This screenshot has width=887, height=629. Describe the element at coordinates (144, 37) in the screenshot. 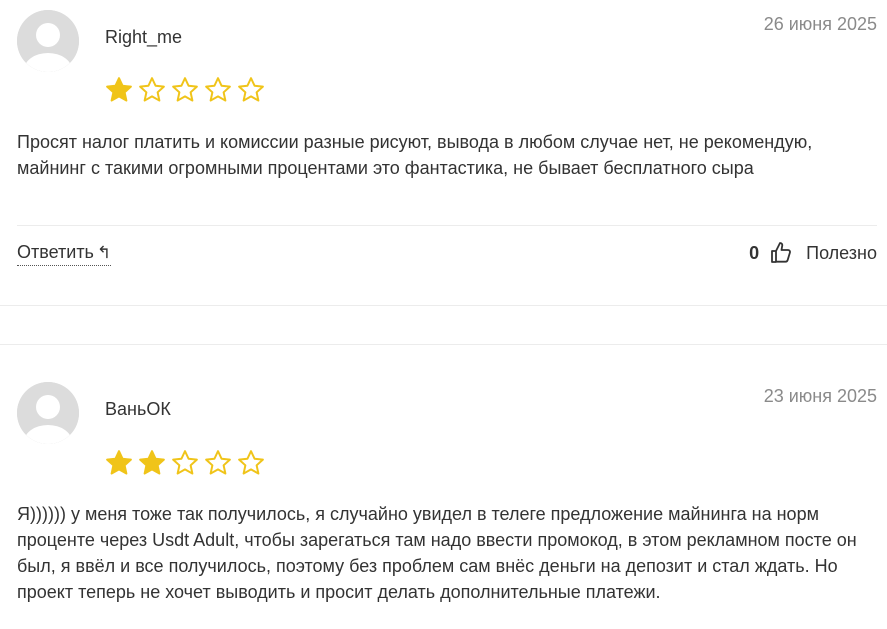

I see `review-author: Right_me` at that location.